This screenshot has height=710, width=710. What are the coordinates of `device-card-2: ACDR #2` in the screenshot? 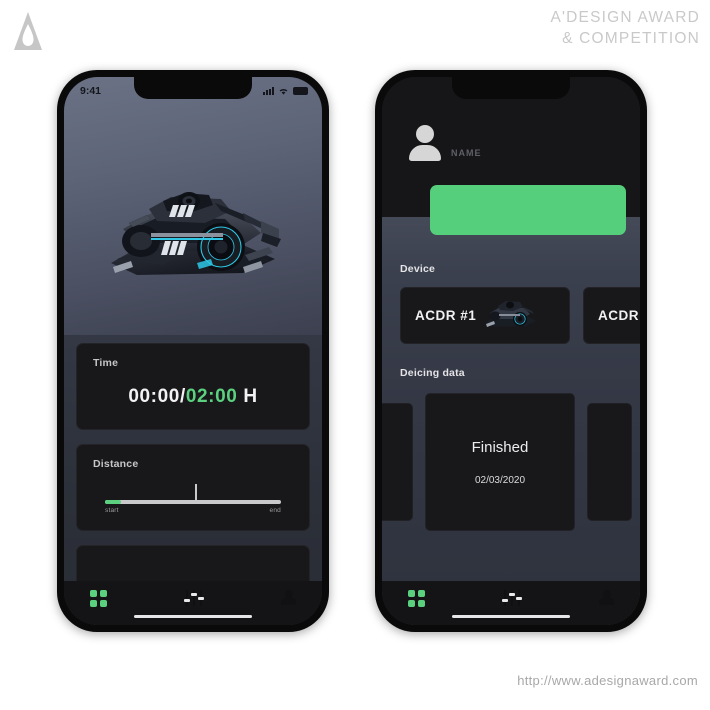 It's located at (611, 315).